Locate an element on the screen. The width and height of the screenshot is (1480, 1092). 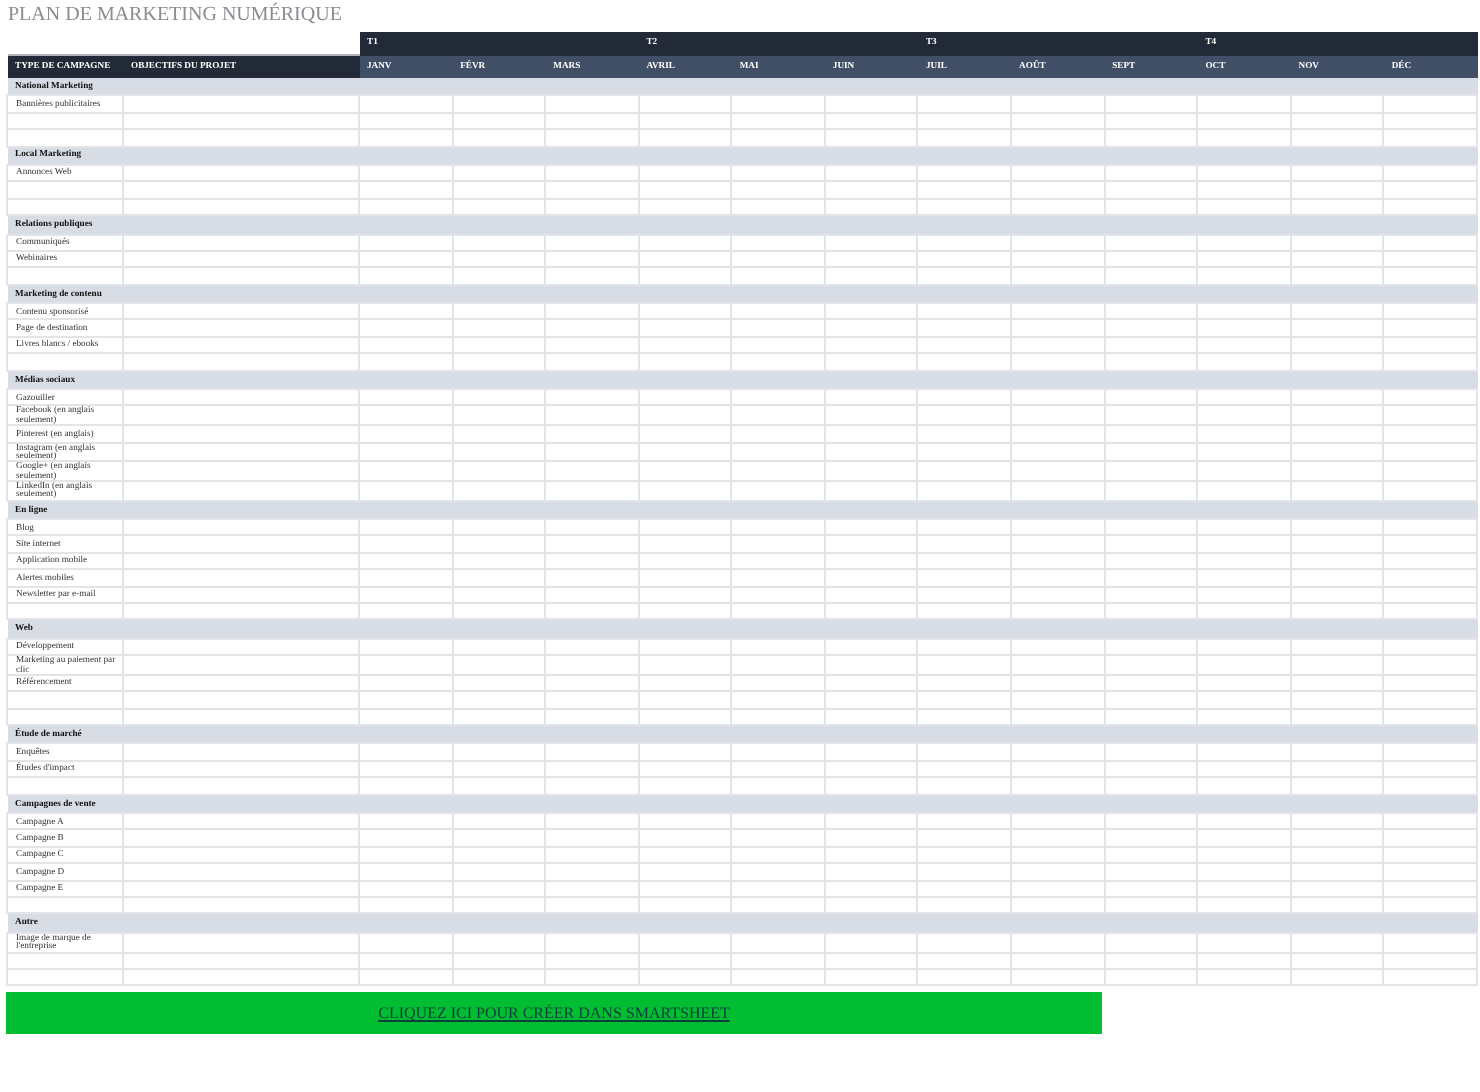
cta-link: CLIQUEZ ICI POUR CRÉER DANS SMARTSHEET is located at coordinates (554, 1013).